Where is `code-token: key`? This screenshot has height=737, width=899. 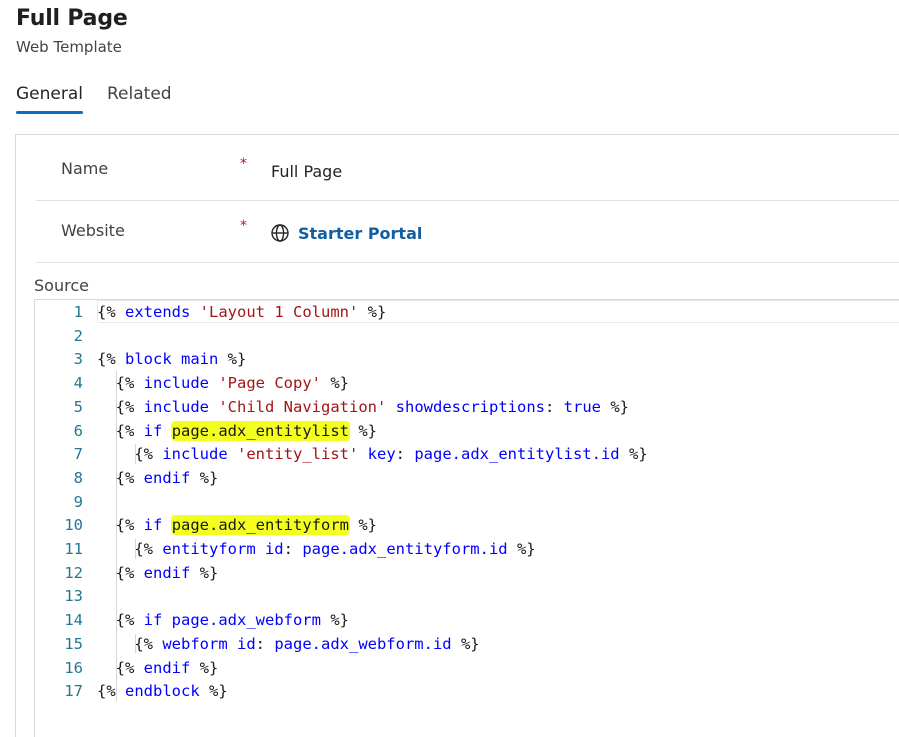
code-token: key is located at coordinates (381, 454).